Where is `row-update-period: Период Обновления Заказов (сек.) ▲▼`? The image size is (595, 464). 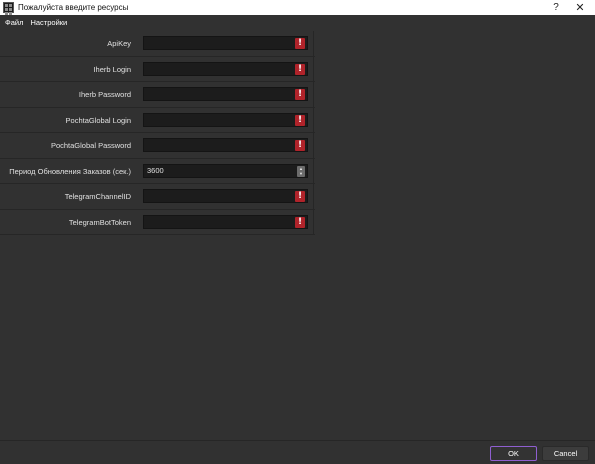 row-update-period: Период Обновления Заказов (сек.) ▲▼ is located at coordinates (157, 171).